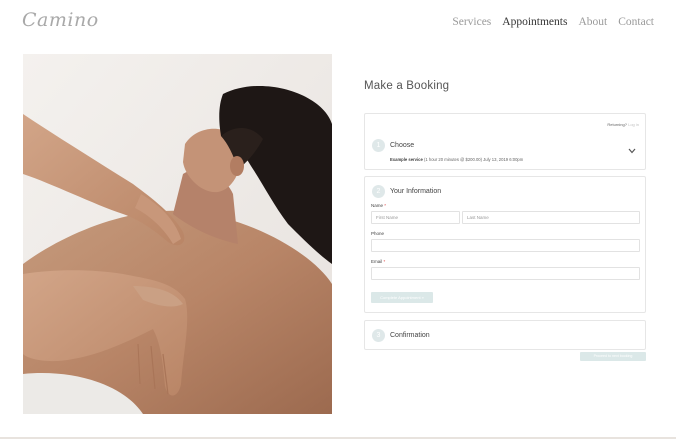 This screenshot has width=676, height=439. I want to click on phone-field, so click(505, 245).